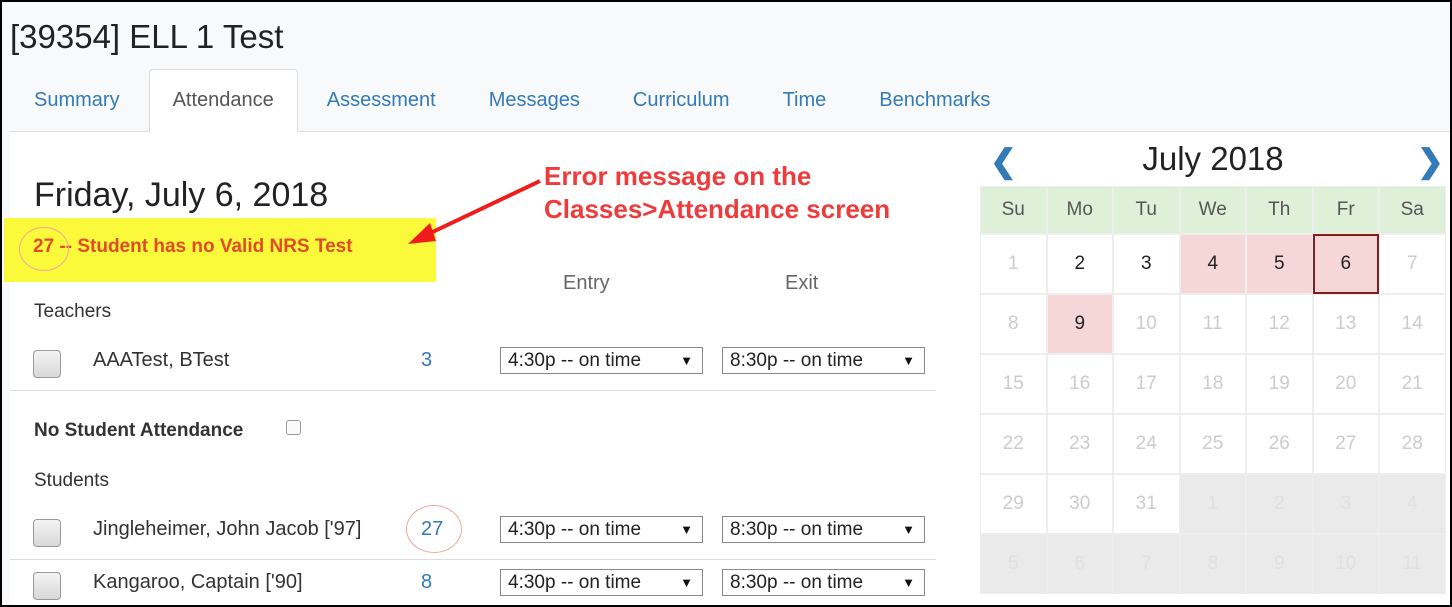  What do you see at coordinates (223, 100) in the screenshot?
I see `tab-attendance: Attendance` at bounding box center [223, 100].